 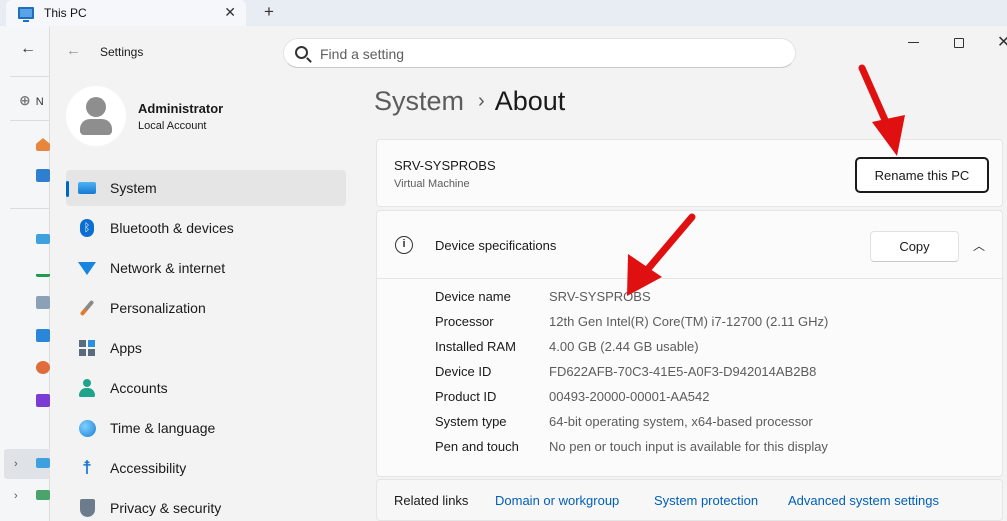 I want to click on spec-value: 00493-20000-00001-AA542, so click(x=629, y=396).